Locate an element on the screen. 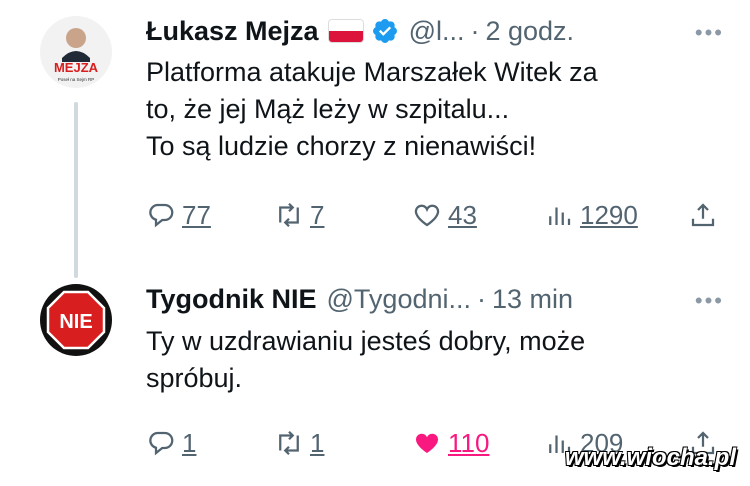  avatar-logo-text: MEJZA is located at coordinates (76, 67).